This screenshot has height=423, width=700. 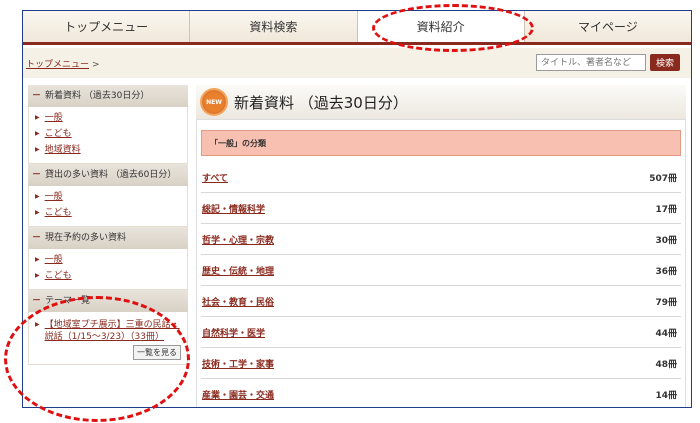 What do you see at coordinates (441, 363) in the screenshot?
I see `list-item: 技術・工学・家事 48冊` at bounding box center [441, 363].